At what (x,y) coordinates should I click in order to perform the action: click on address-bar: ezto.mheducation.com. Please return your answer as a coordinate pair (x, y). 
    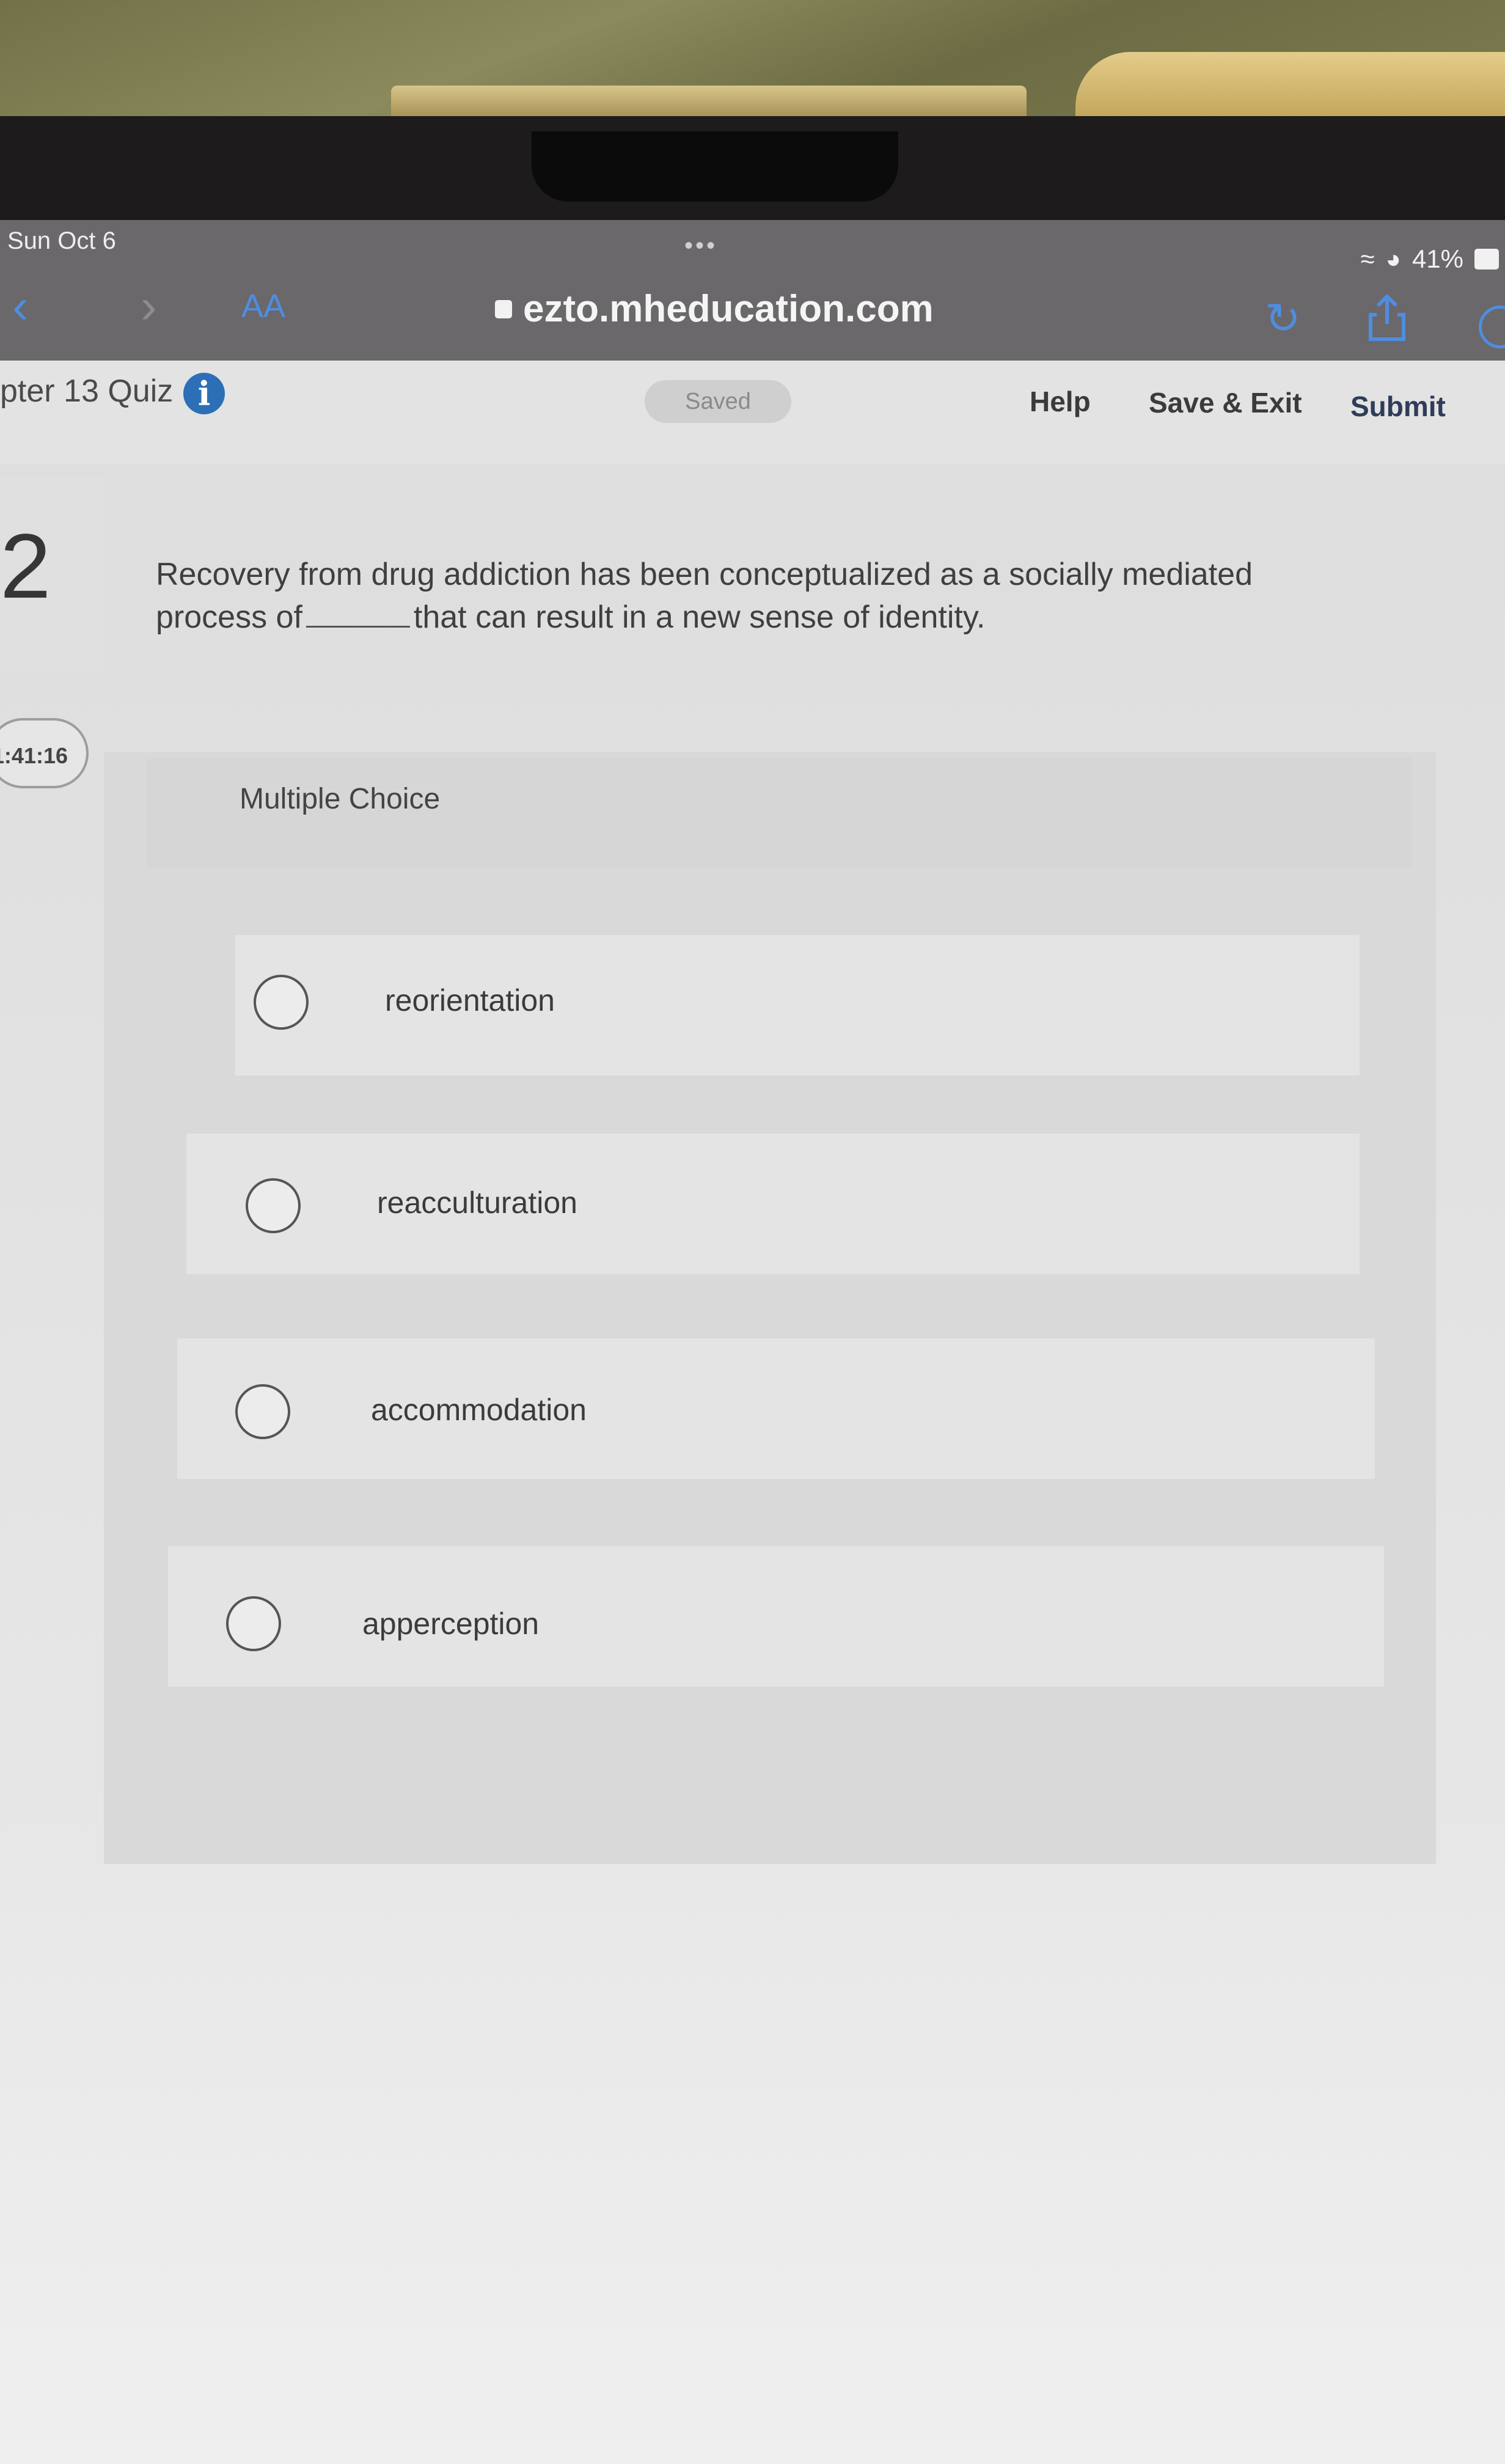
    Looking at the image, I should click on (714, 309).